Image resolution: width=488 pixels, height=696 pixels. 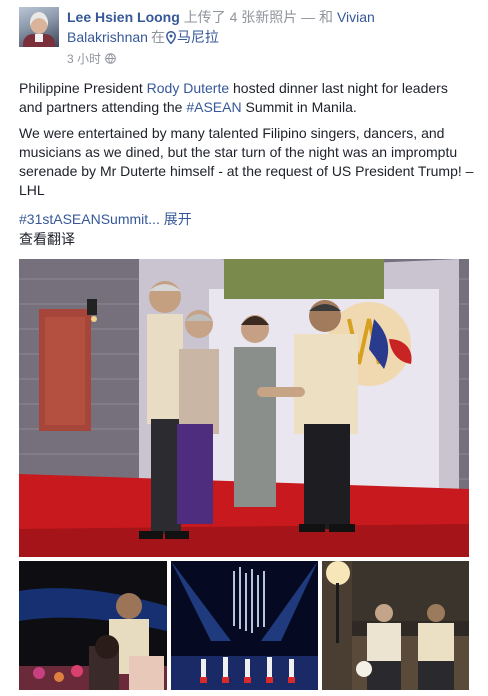 What do you see at coordinates (247, 219) in the screenshot?
I see `hashtag-row: #31stASEANSummit... 展开` at bounding box center [247, 219].